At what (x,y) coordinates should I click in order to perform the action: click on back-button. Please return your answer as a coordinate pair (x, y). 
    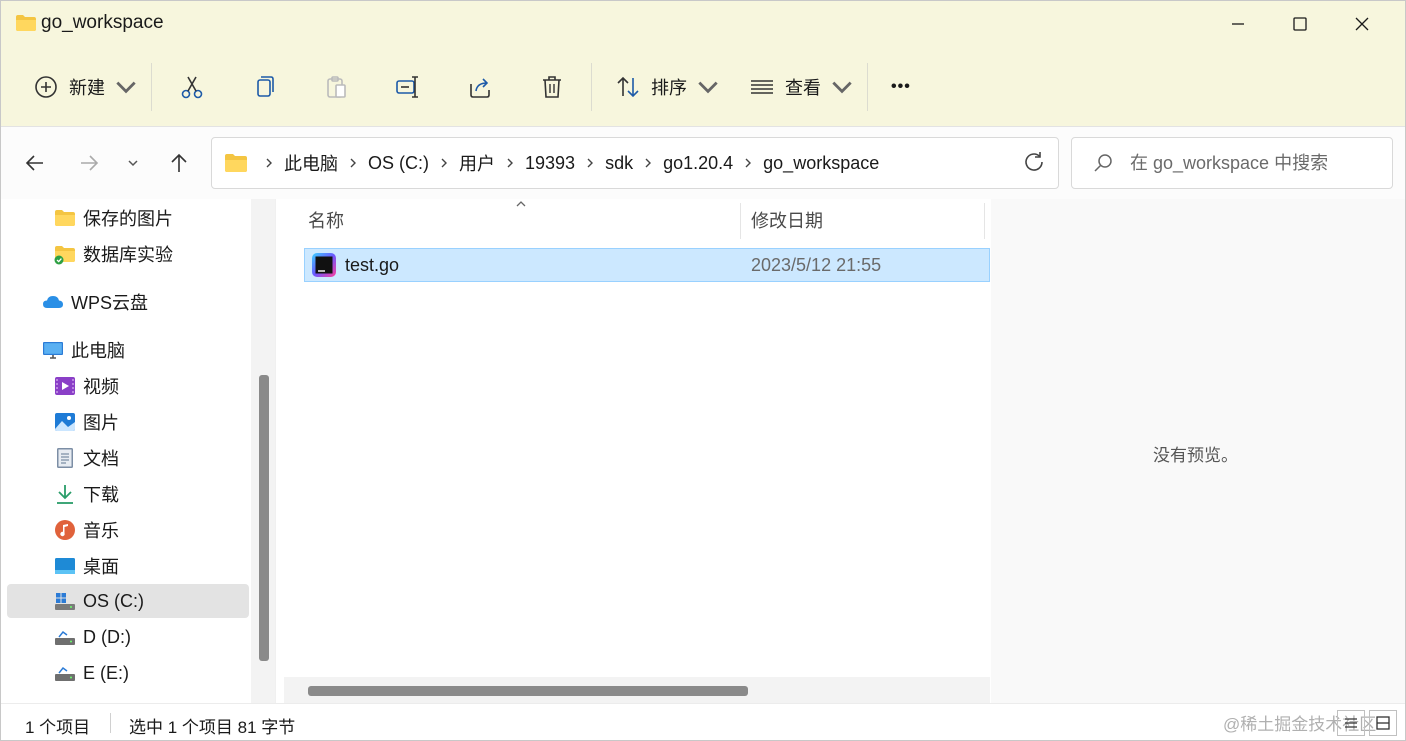
    Looking at the image, I should click on (35, 163).